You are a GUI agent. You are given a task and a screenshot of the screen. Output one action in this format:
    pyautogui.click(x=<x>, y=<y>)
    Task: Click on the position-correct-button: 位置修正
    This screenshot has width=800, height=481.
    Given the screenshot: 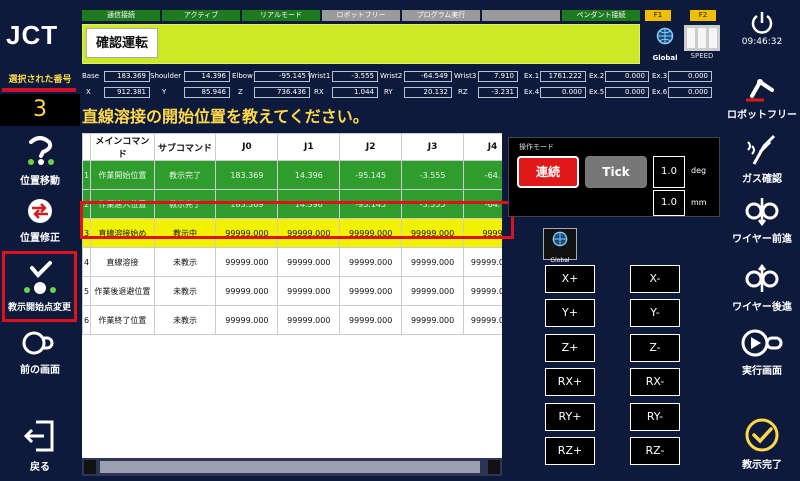 What is the action you would take?
    pyautogui.click(x=40, y=220)
    